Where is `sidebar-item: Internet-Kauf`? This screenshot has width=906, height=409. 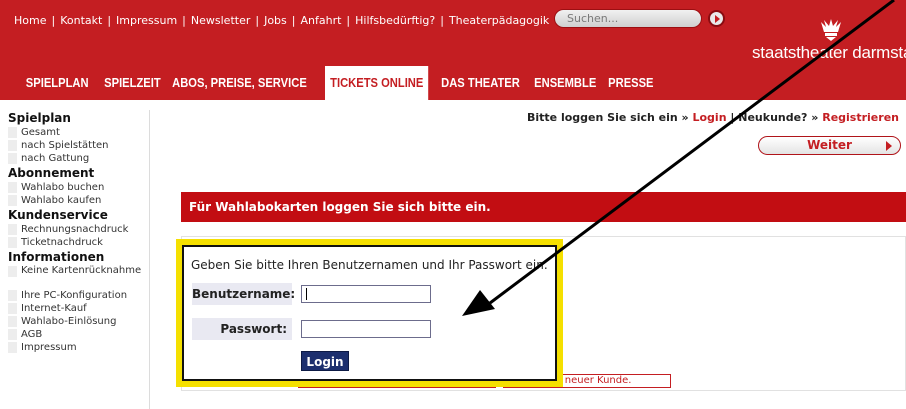
sidebar-item: Internet-Kauf is located at coordinates (74, 308).